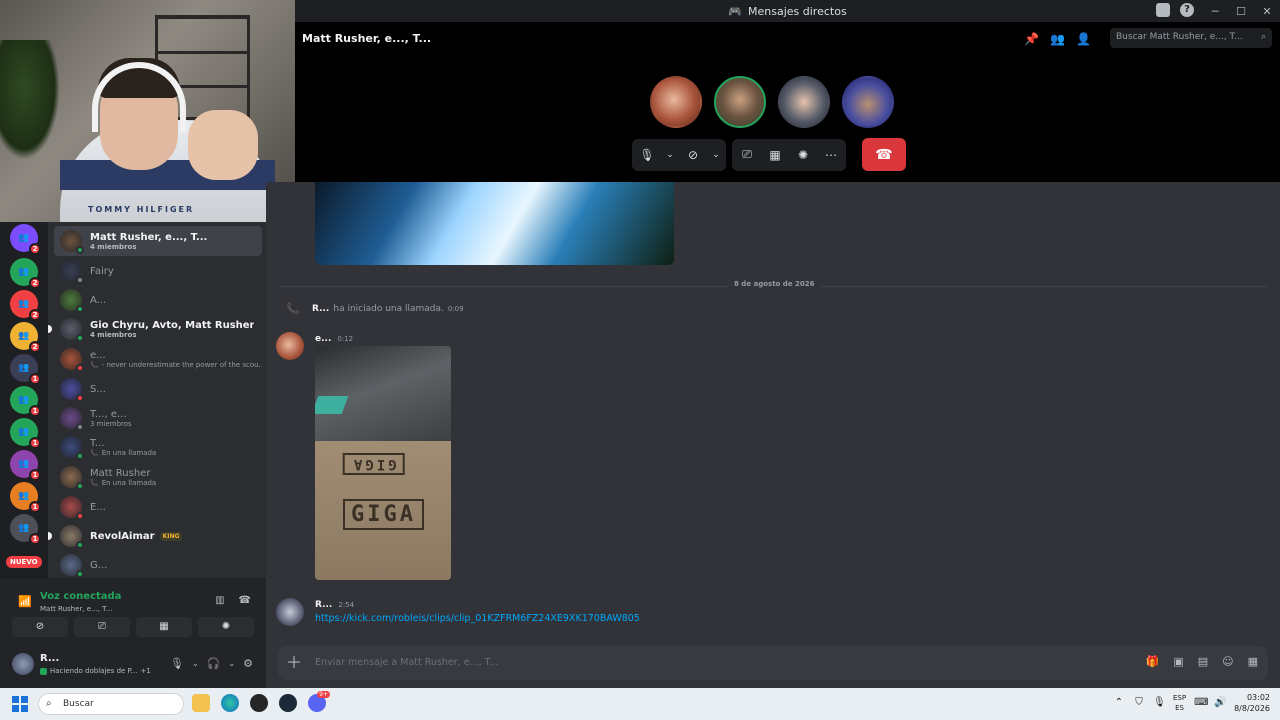 Image resolution: width=1280 pixels, height=720 pixels. Describe the element at coordinates (294, 663) in the screenshot. I see `add-attachment-icon: ＋` at that location.